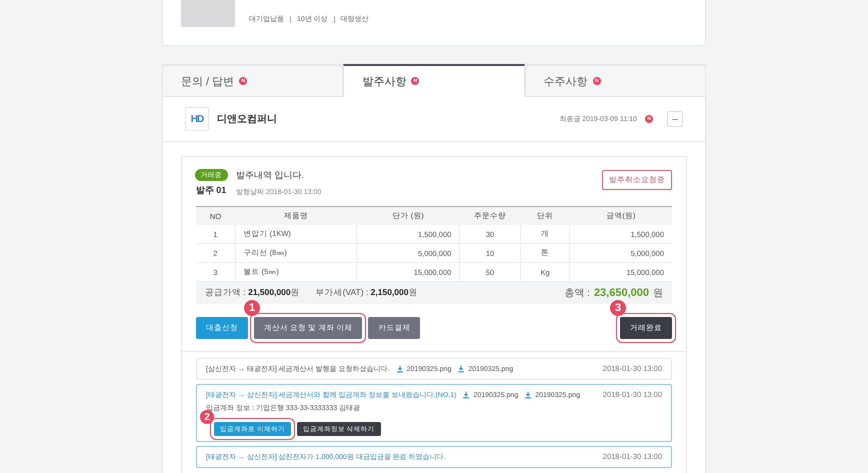  Describe the element at coordinates (367, 293) in the screenshot. I see `vat-amount: 부가세(VAT) : 2,150,000원` at that location.